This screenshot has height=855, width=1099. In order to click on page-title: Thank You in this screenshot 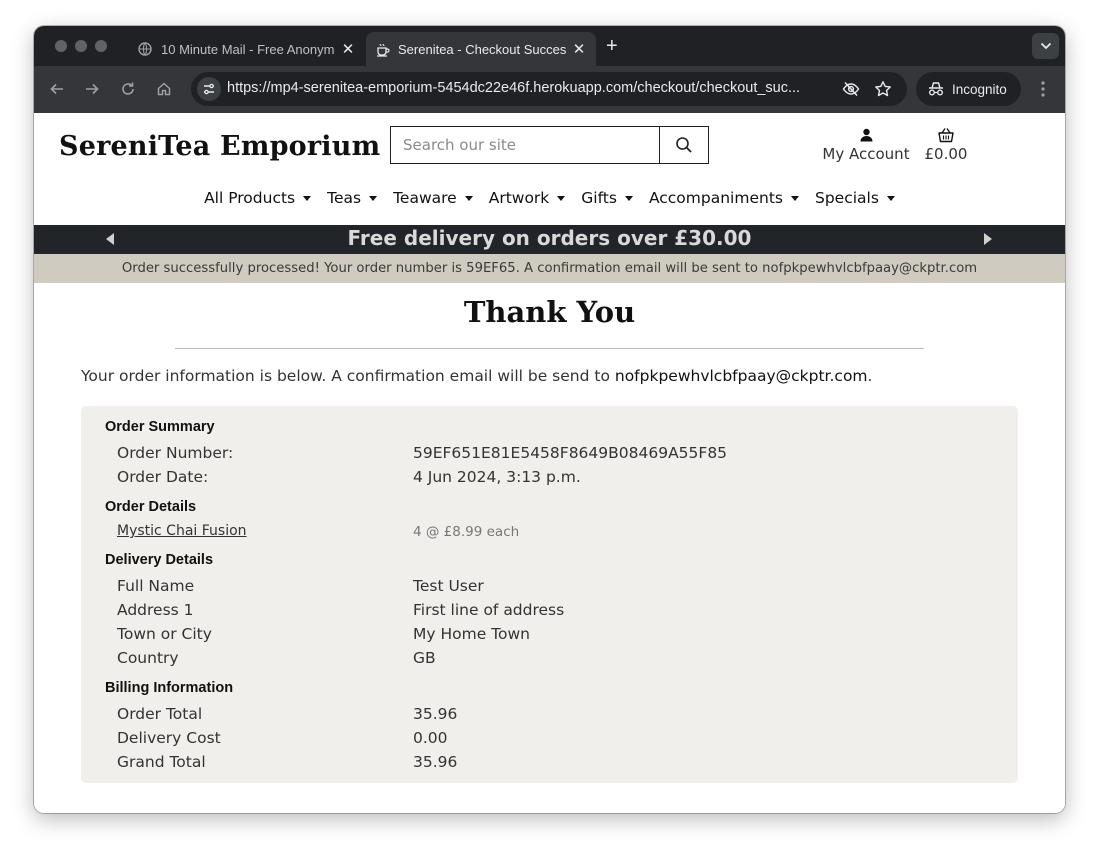, I will do `click(549, 312)`.